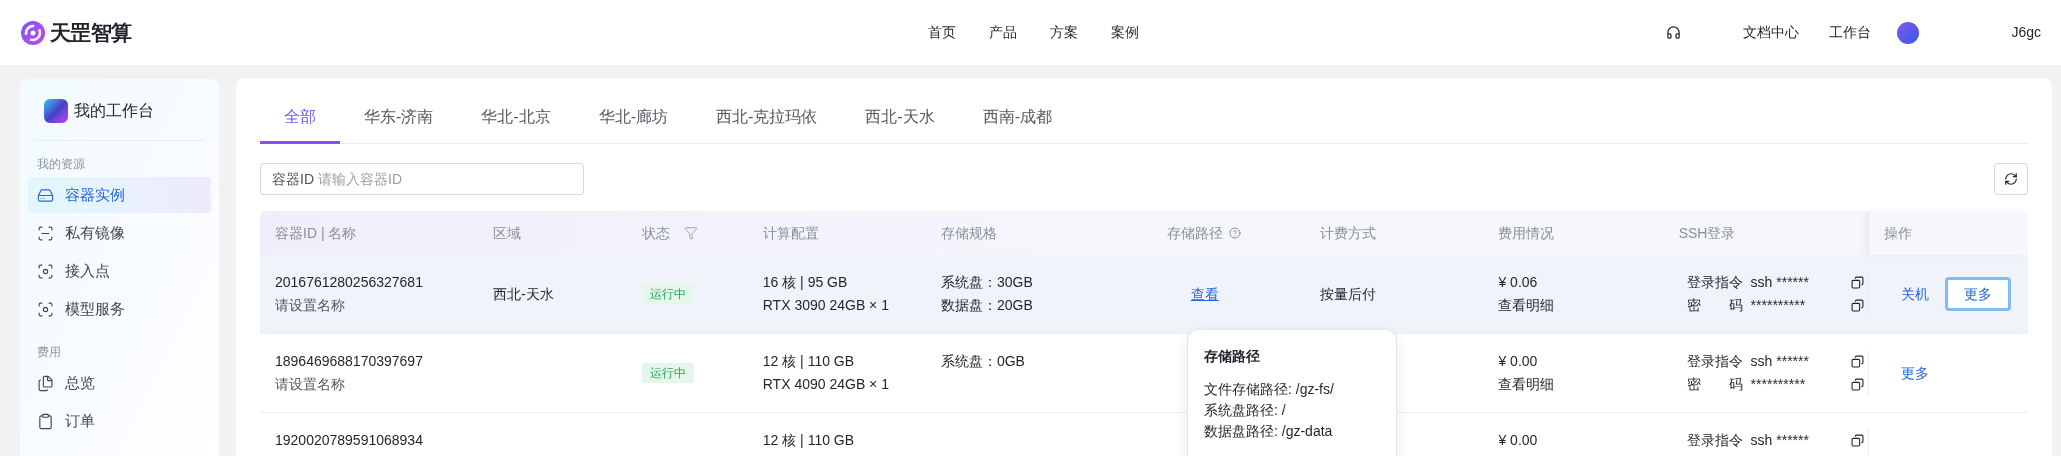 The width and height of the screenshot is (2061, 456). Describe the element at coordinates (1908, 32) in the screenshot. I see `avatar` at that location.